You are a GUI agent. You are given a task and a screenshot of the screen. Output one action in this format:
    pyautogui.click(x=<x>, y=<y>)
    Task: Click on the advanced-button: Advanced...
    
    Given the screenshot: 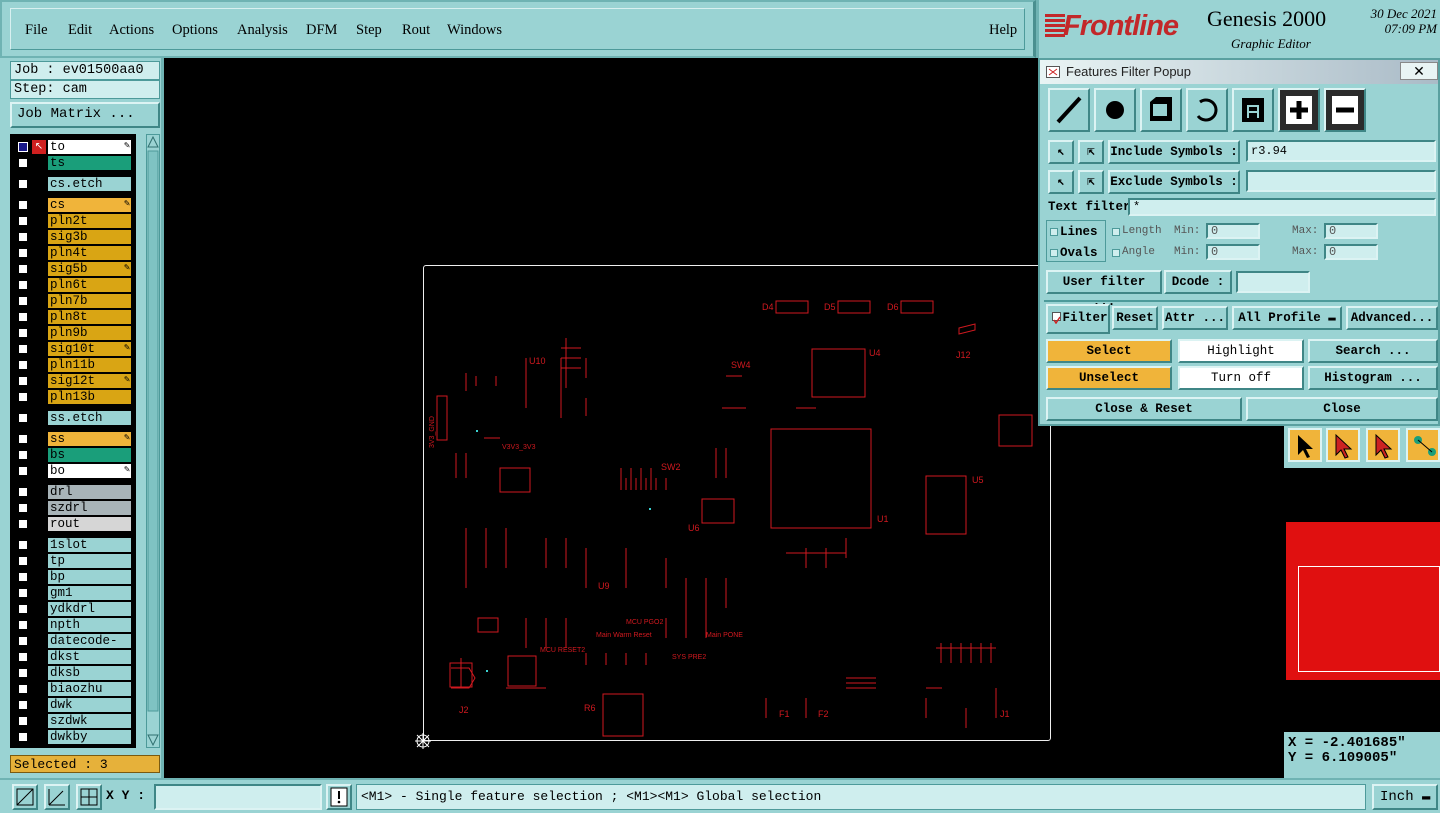 What is the action you would take?
    pyautogui.click(x=1392, y=318)
    